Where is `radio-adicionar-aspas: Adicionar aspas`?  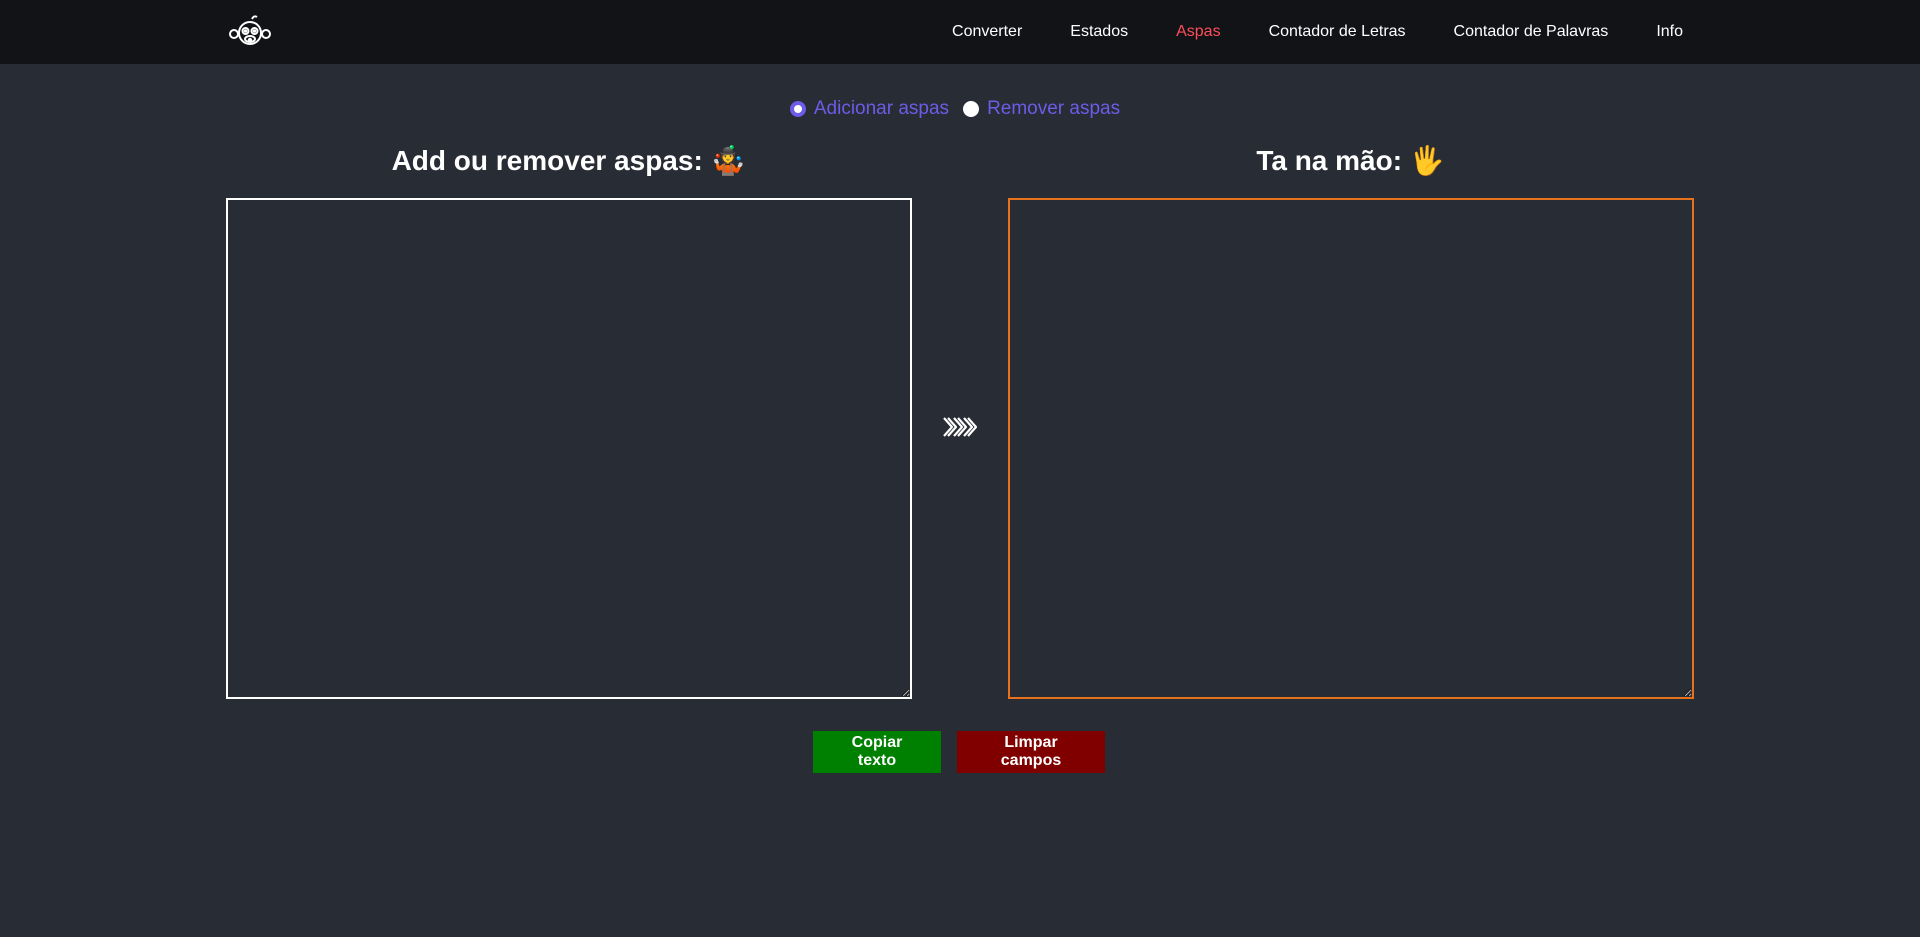 radio-adicionar-aspas: Adicionar aspas is located at coordinates (869, 109).